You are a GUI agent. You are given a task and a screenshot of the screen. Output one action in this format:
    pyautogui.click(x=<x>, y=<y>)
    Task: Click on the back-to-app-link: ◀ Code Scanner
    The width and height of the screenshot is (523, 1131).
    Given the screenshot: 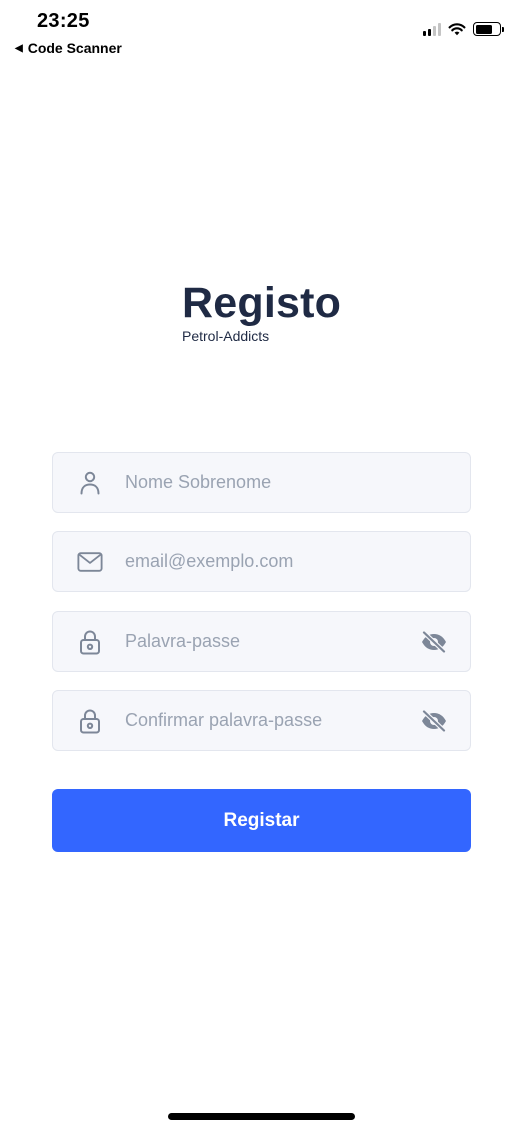 What is the action you would take?
    pyautogui.click(x=68, y=48)
    